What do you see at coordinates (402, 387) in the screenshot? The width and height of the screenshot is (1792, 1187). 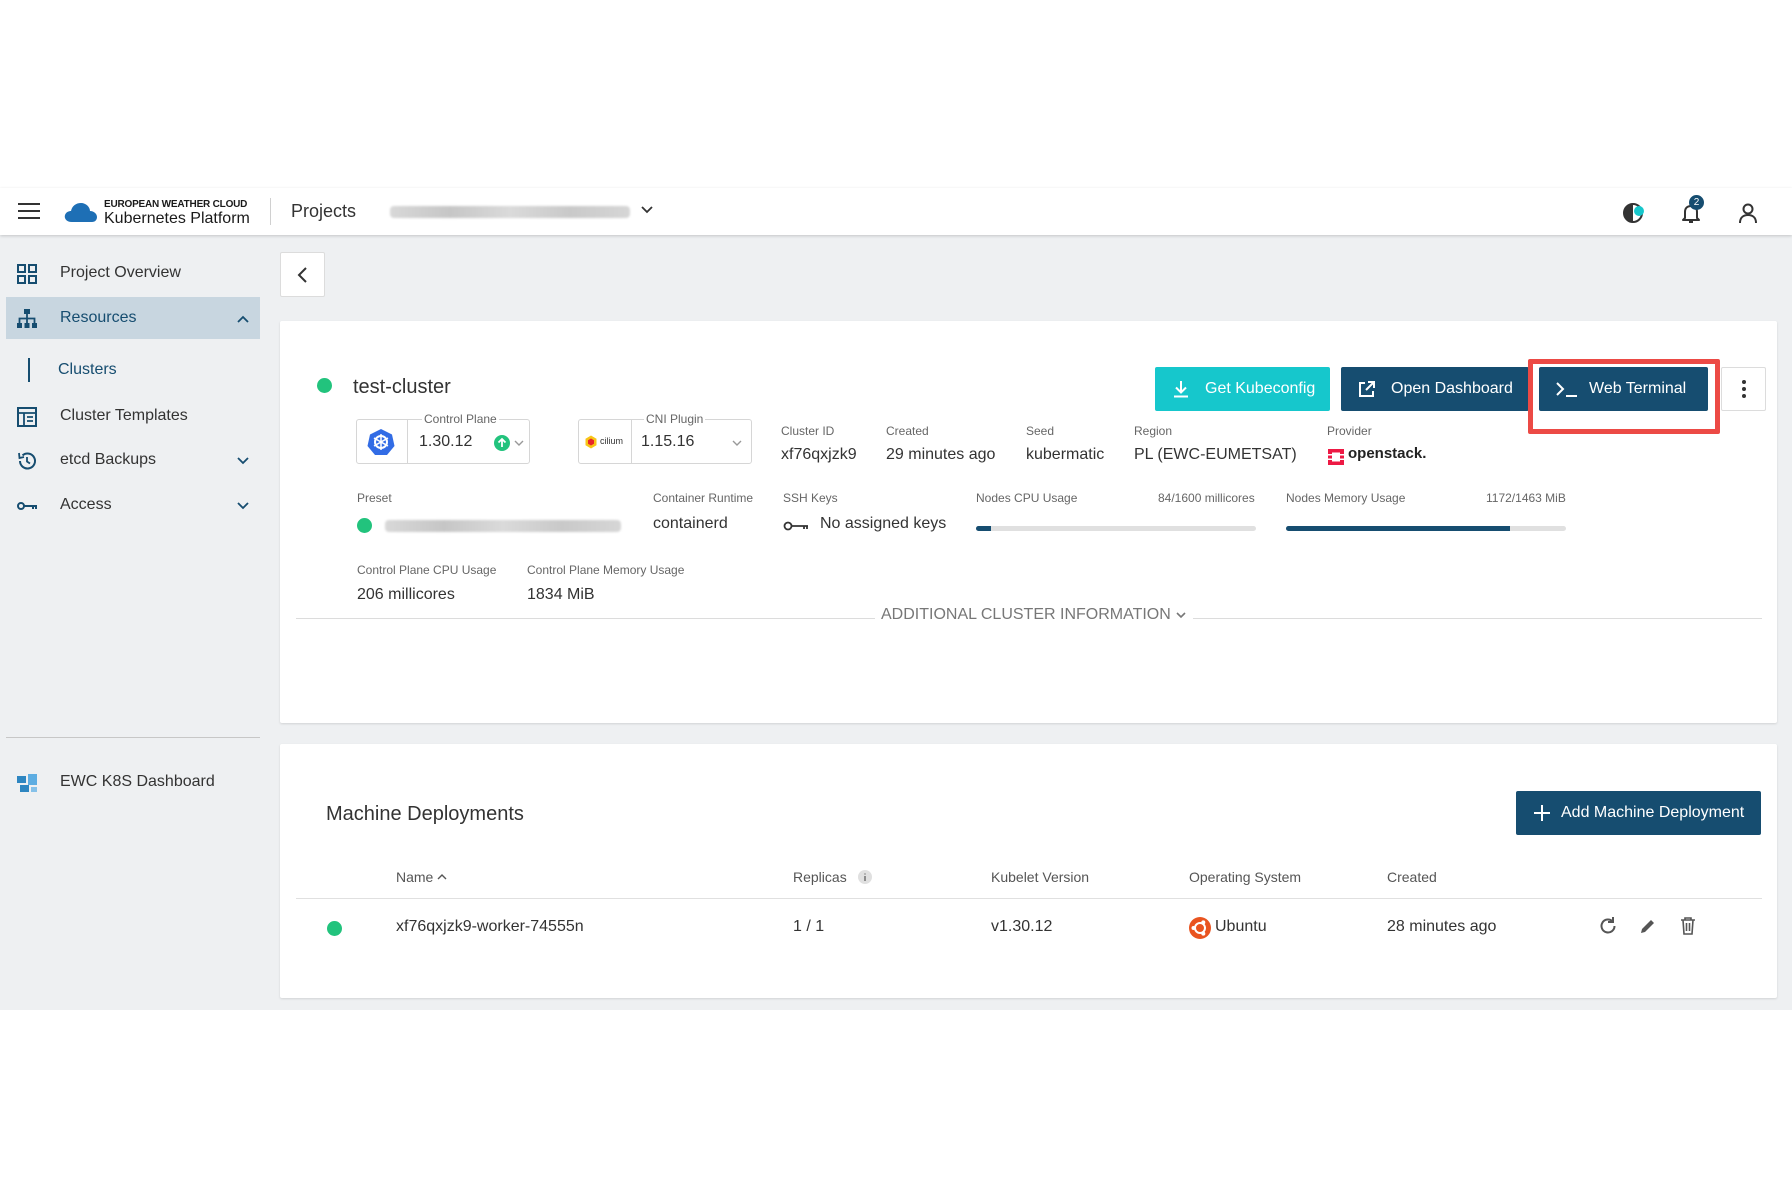 I see `cluster-name: test-cluster` at bounding box center [402, 387].